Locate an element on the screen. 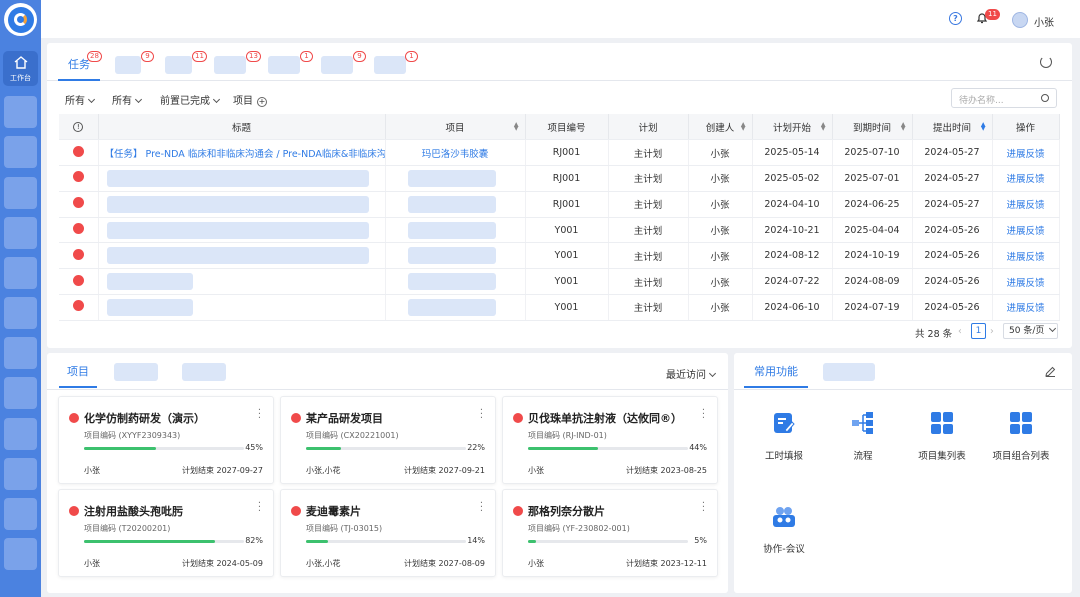 The width and height of the screenshot is (1080, 597). column-header: 到期时间 ▲ ▼ is located at coordinates (872, 127).